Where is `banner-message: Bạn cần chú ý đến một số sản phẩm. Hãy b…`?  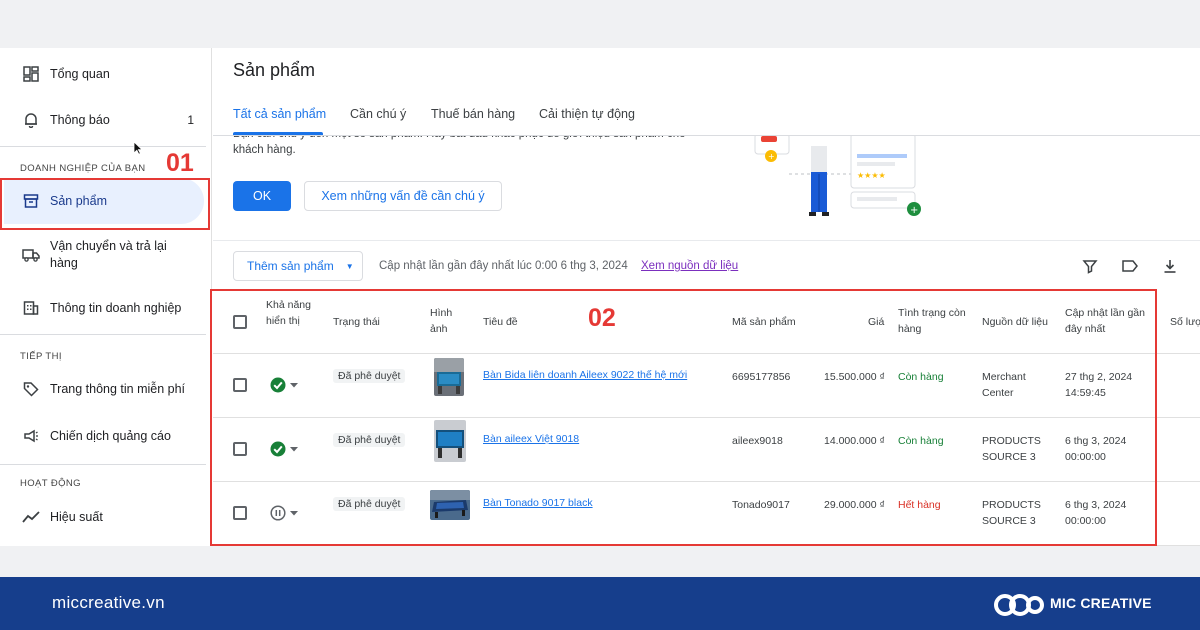
banner-message: Bạn cần chú ý đến một số sản phẩm. Hãy b… is located at coordinates (459, 146).